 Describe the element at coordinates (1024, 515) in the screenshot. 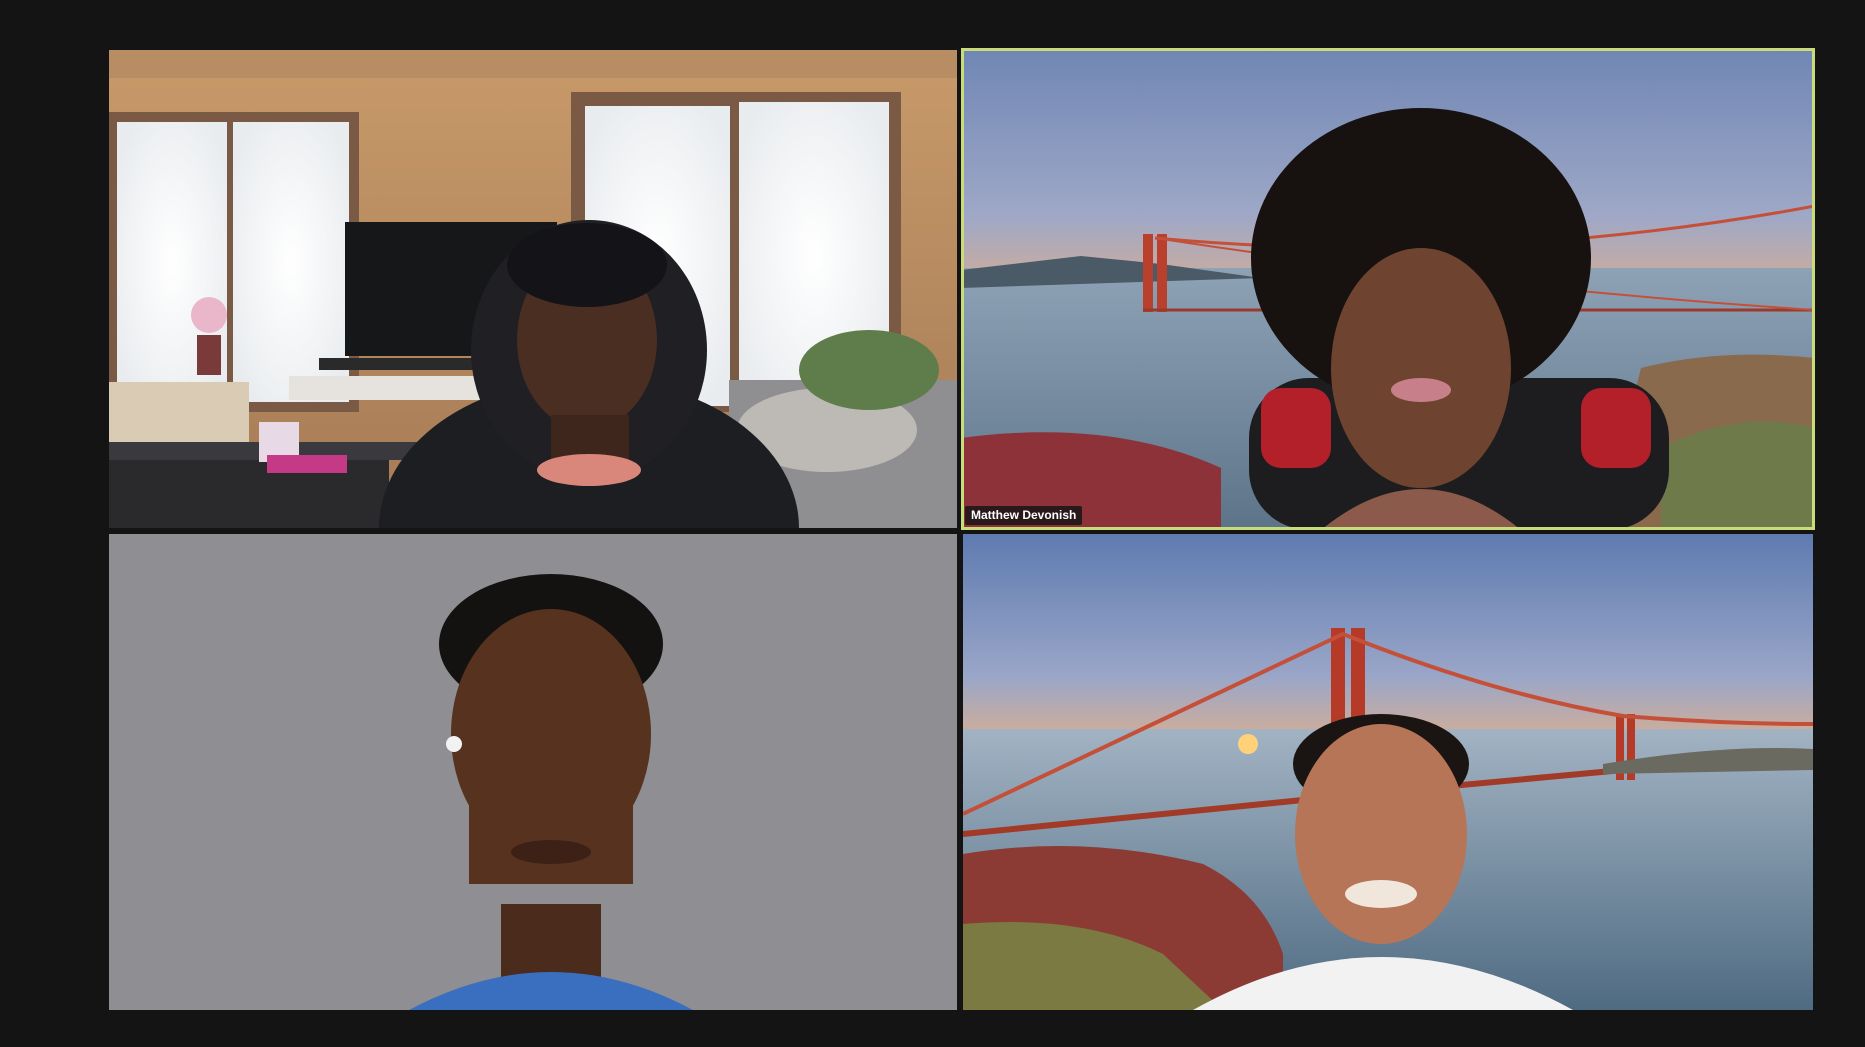

I see `participant-name-label: Matthew Devonish` at that location.